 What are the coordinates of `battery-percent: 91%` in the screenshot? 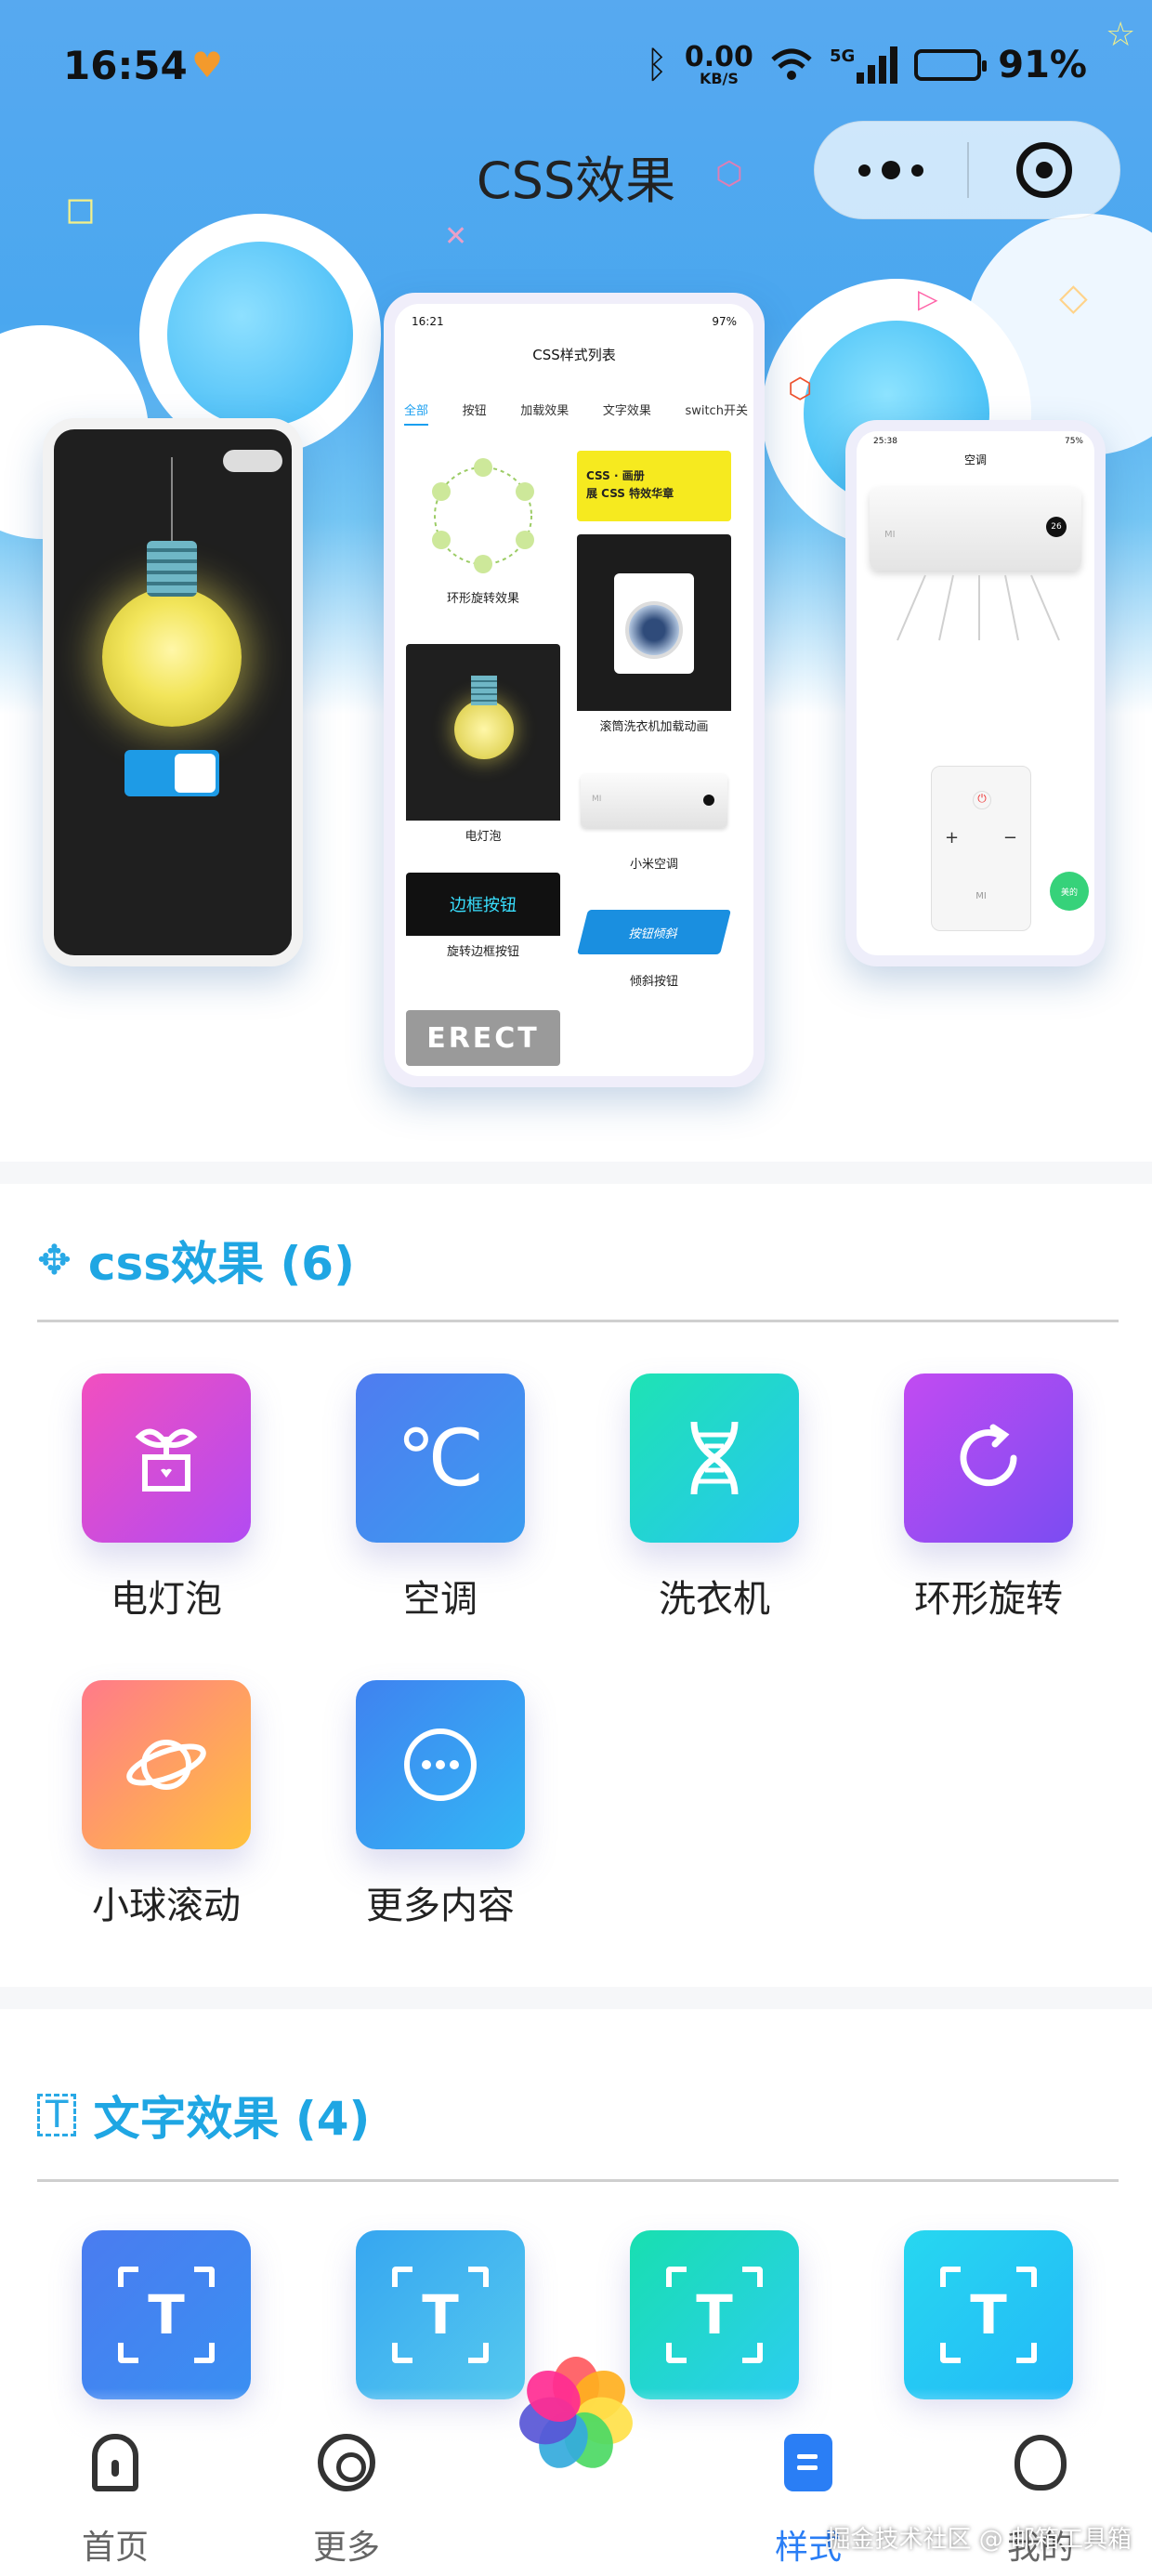 It's located at (1042, 65).